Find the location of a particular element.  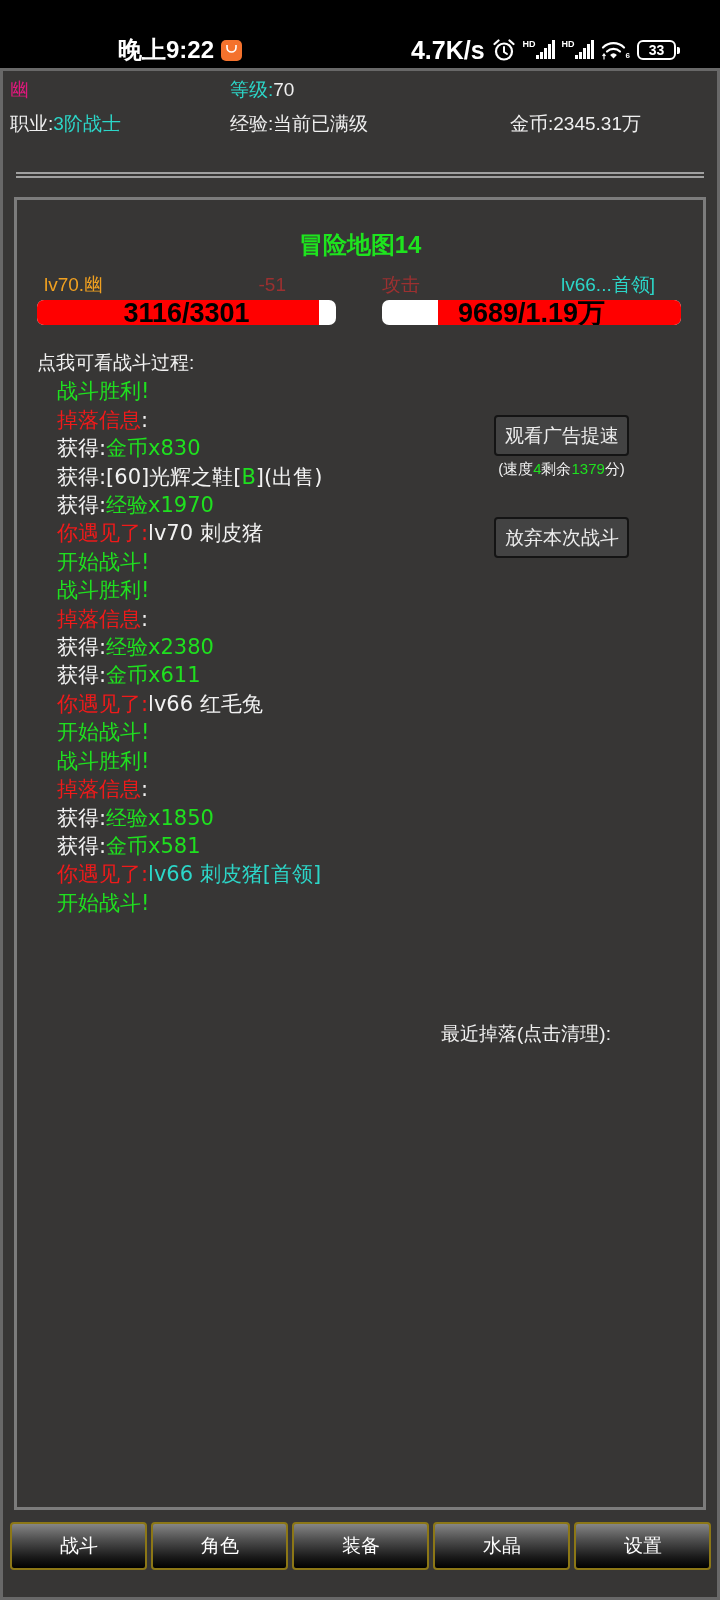

battle-log-line: 获得:经验x1850 is located at coordinates (135, 818).